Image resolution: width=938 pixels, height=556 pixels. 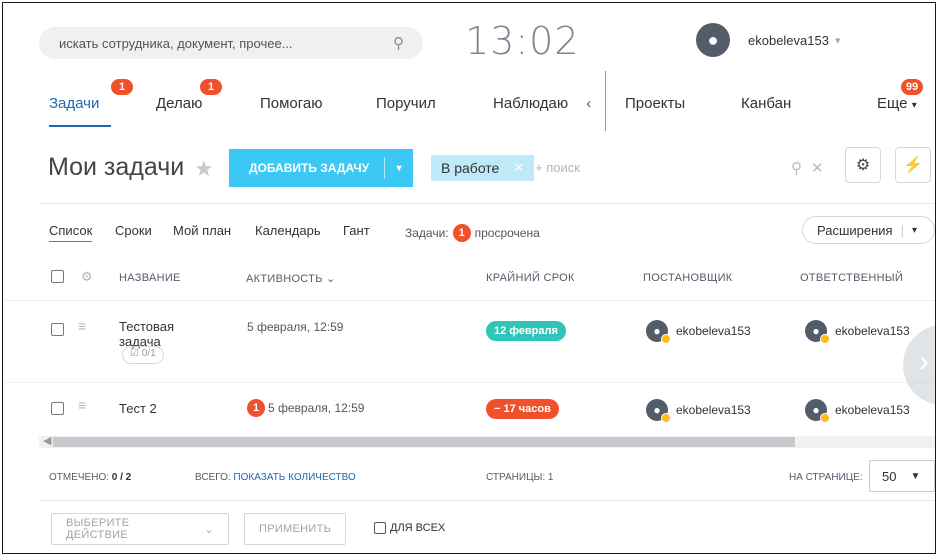 I want to click on tab-kanban: Канбан, so click(x=766, y=103).